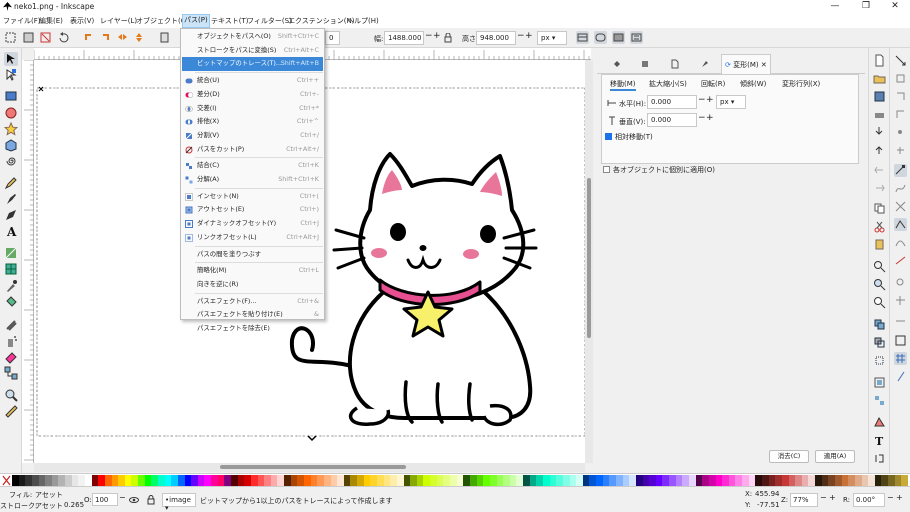 The height and width of the screenshot is (512, 910). I want to click on redo-icon, so click(879, 188).